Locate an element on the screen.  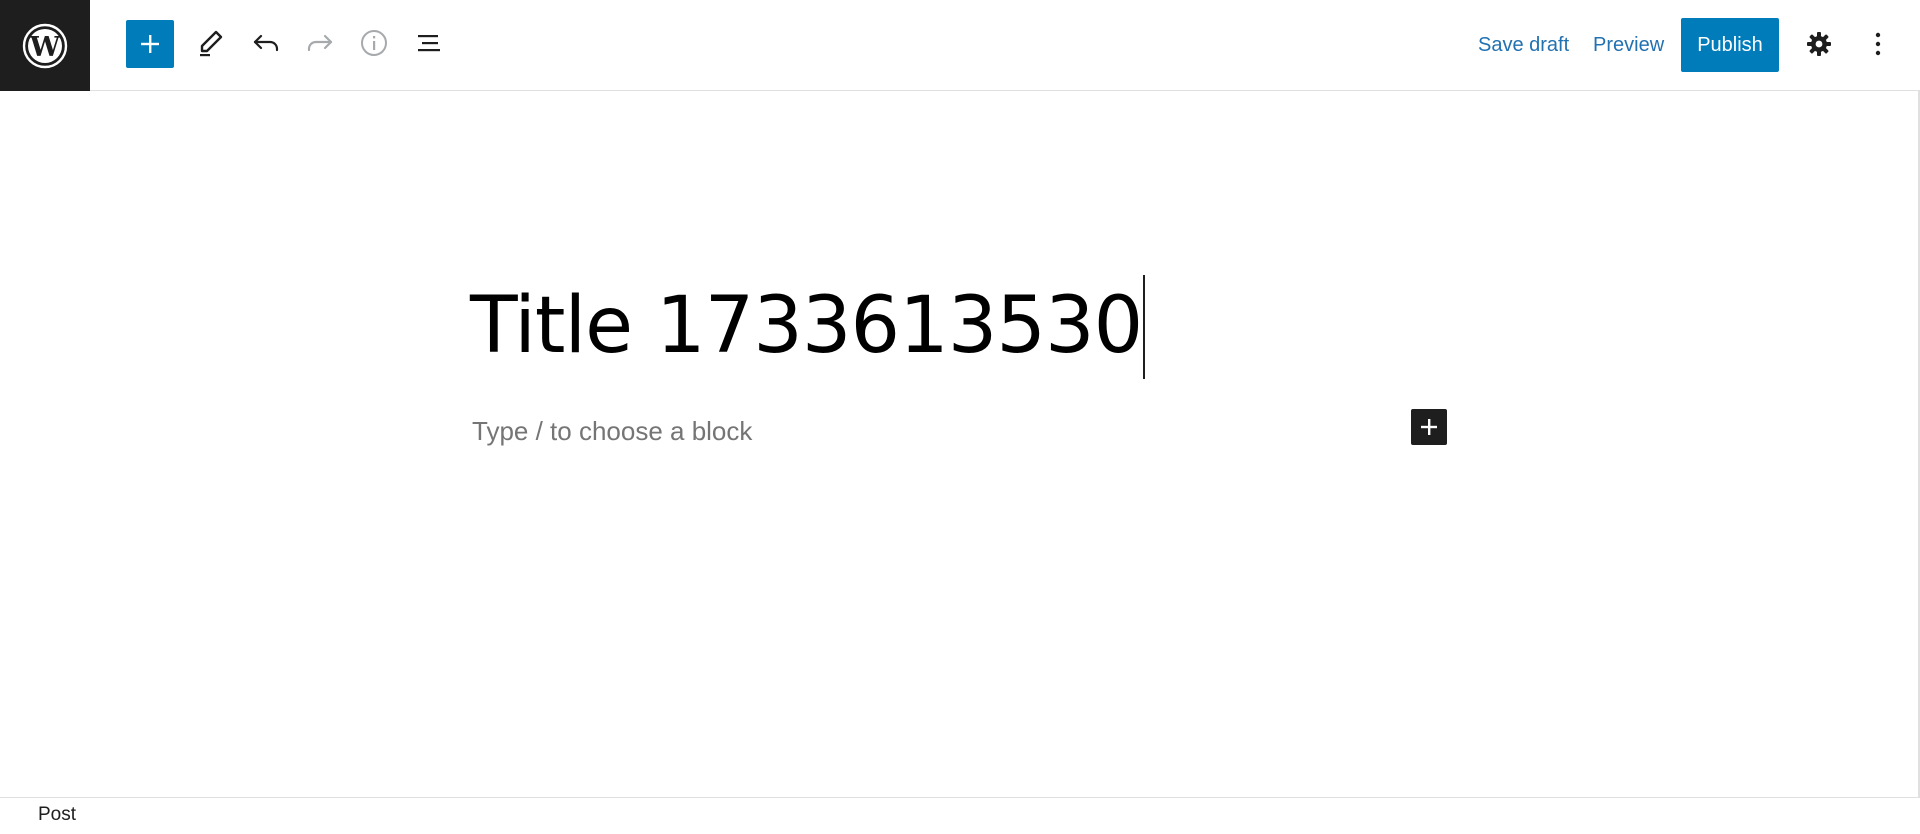
settings-button is located at coordinates (1819, 44).